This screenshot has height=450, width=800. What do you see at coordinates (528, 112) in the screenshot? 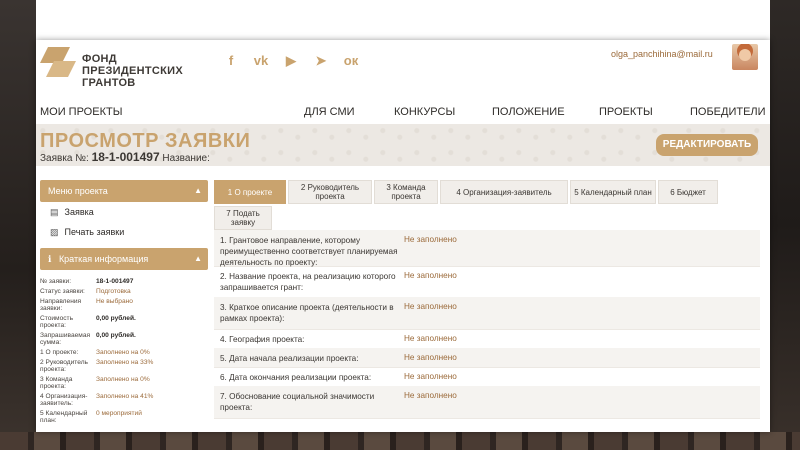
I see `nav-regulations: ПОЛОЖЕНИЕ` at bounding box center [528, 112].